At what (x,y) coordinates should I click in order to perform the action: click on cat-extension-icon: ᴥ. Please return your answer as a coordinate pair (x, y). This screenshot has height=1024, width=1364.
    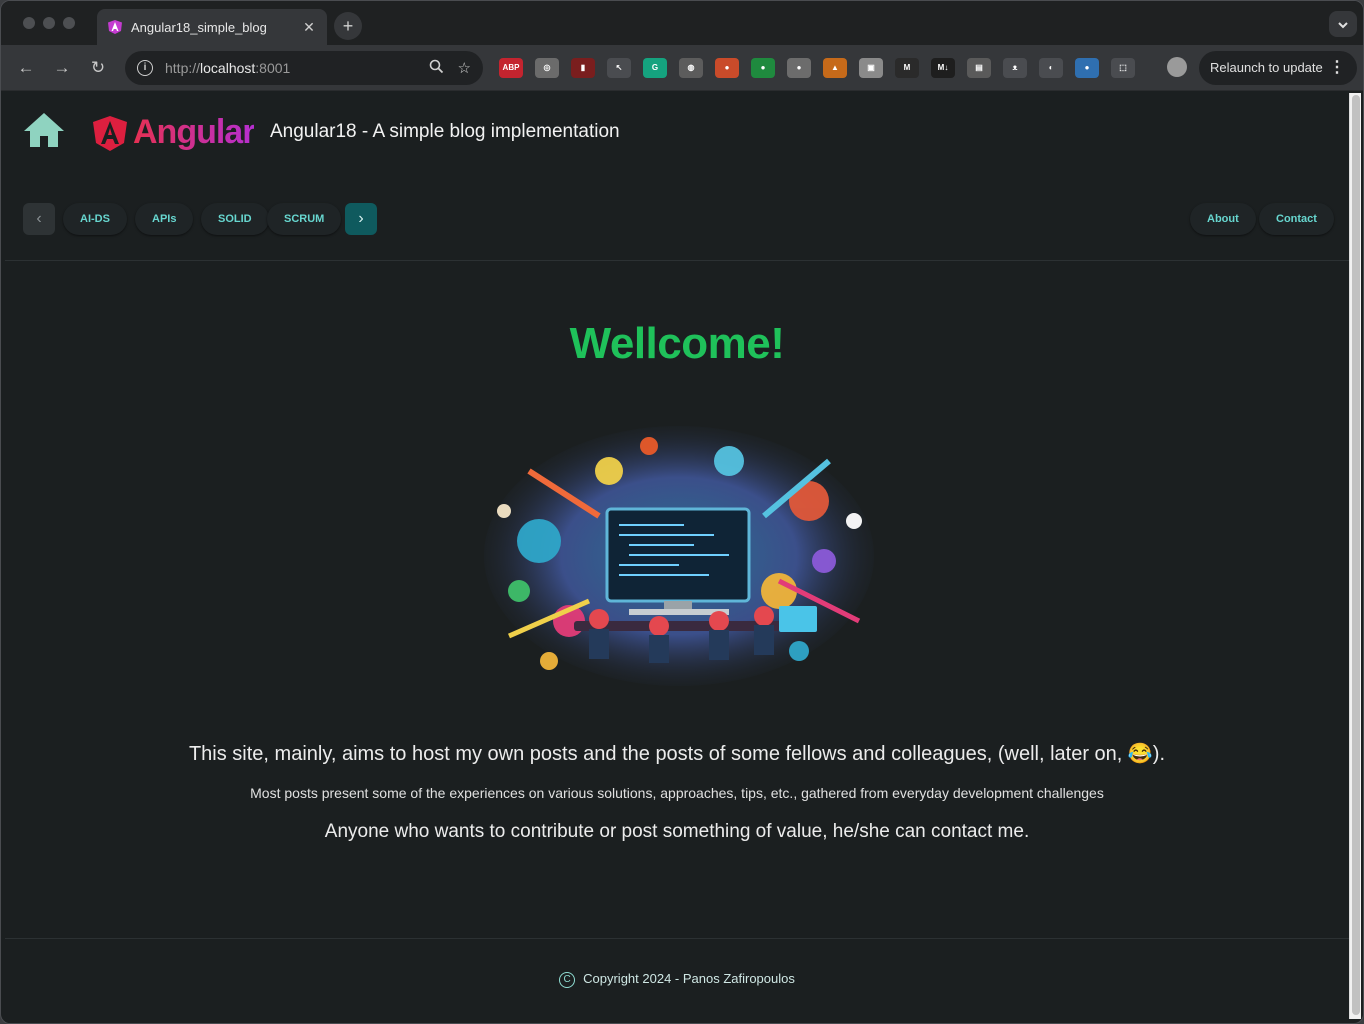
    Looking at the image, I should click on (1015, 68).